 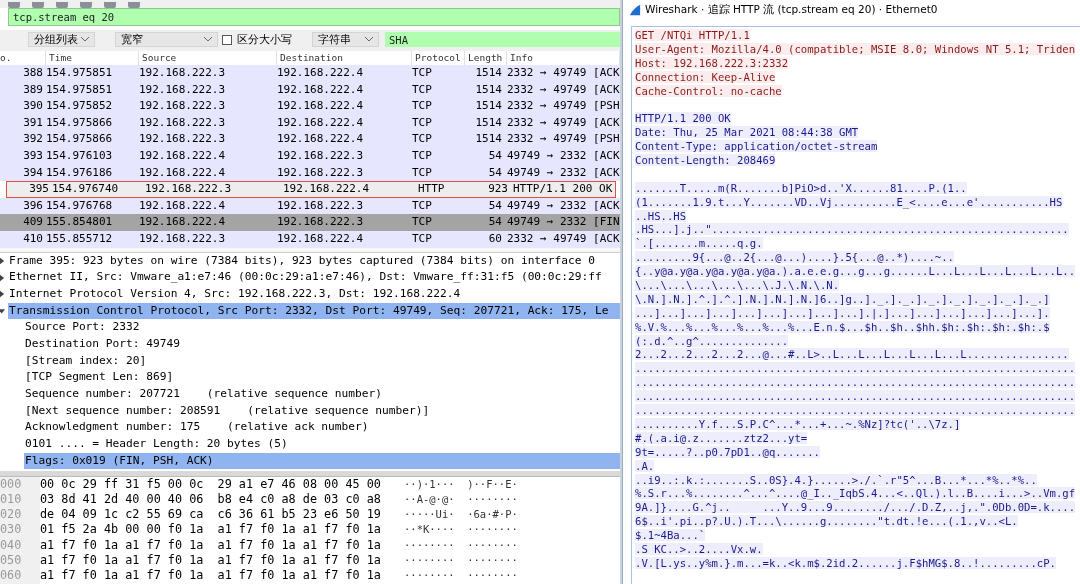 I want to click on byte-offset: 060, so click(x=20, y=576).